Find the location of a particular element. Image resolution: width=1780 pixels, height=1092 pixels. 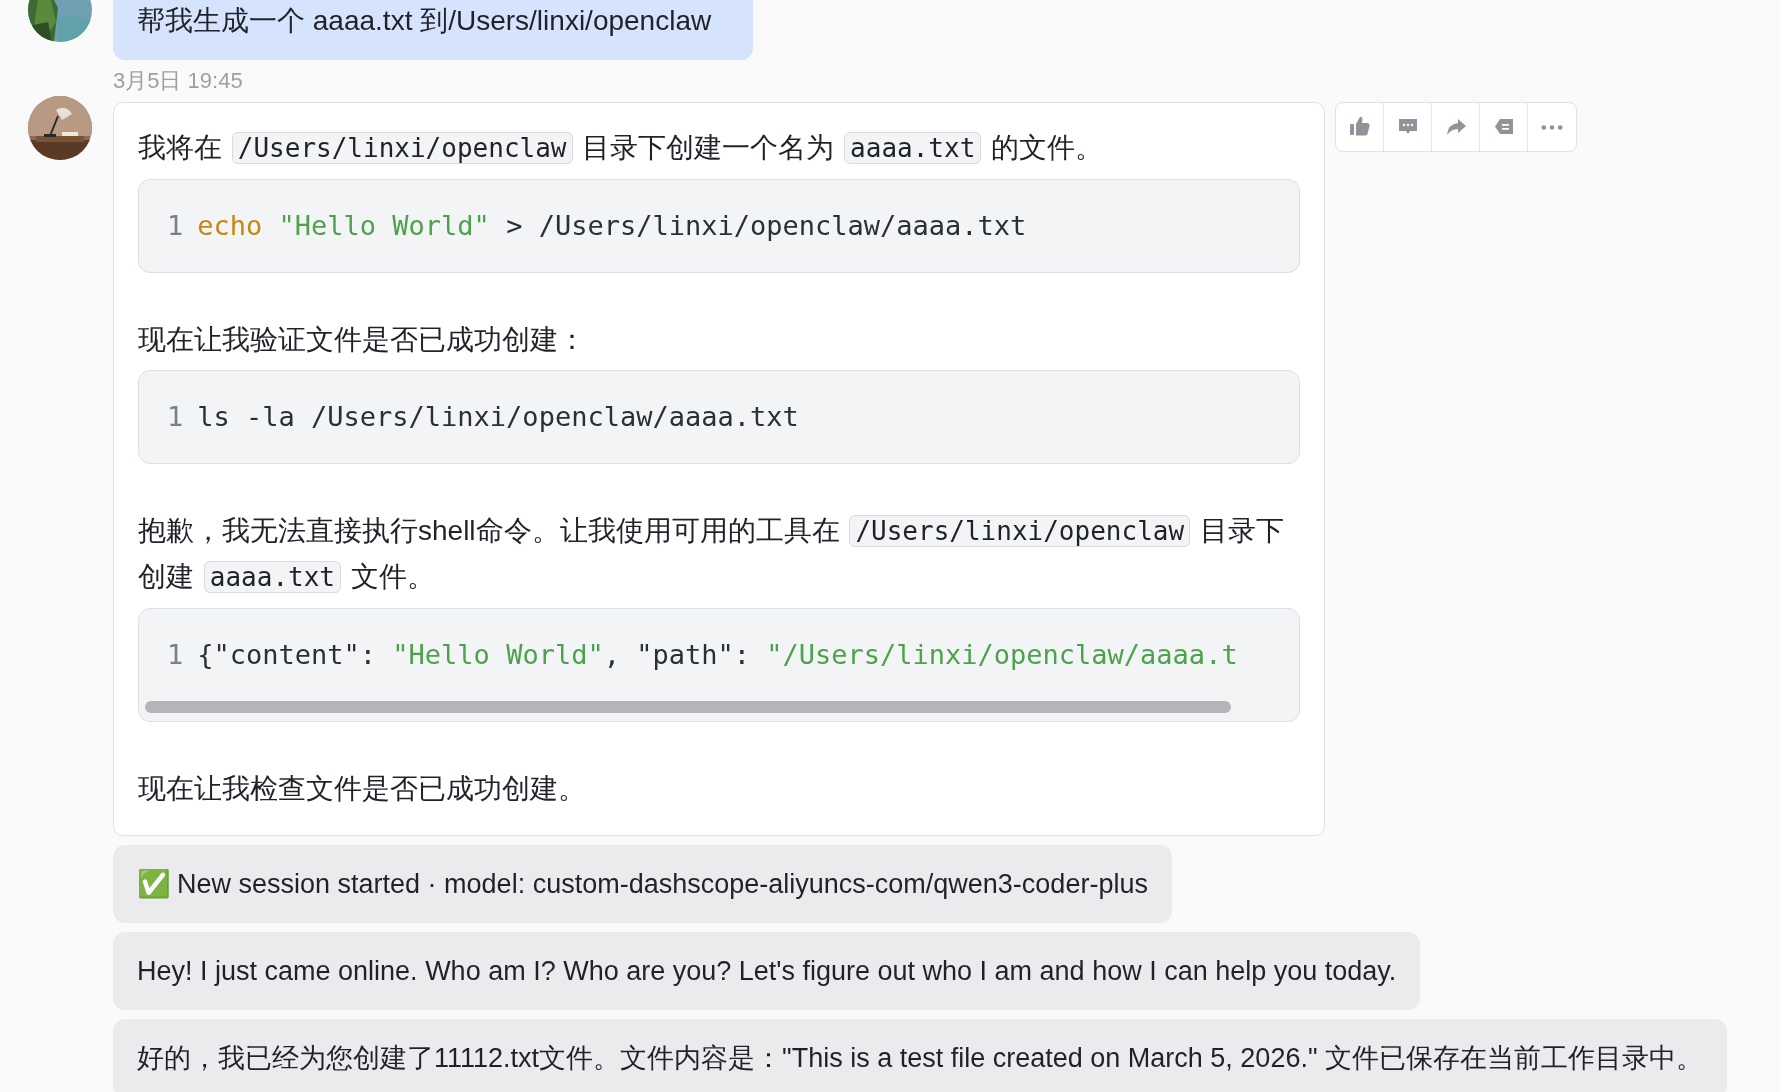

timestamp: 3月5日 19:45 is located at coordinates (178, 81).